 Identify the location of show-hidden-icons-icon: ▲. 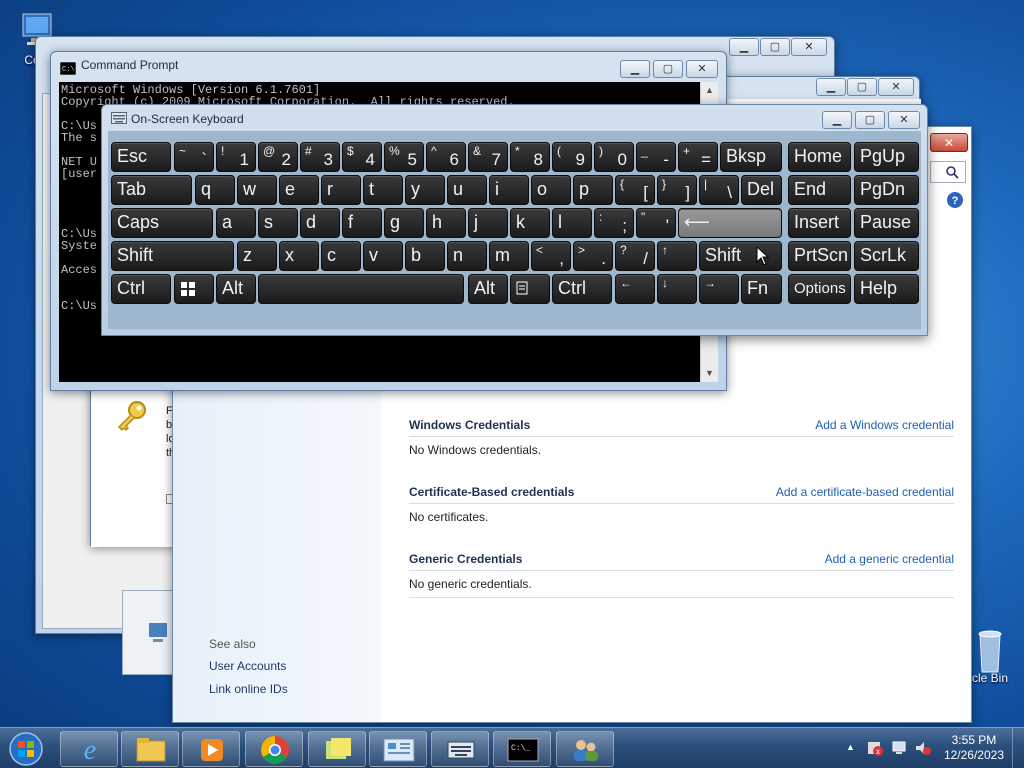
(850, 747).